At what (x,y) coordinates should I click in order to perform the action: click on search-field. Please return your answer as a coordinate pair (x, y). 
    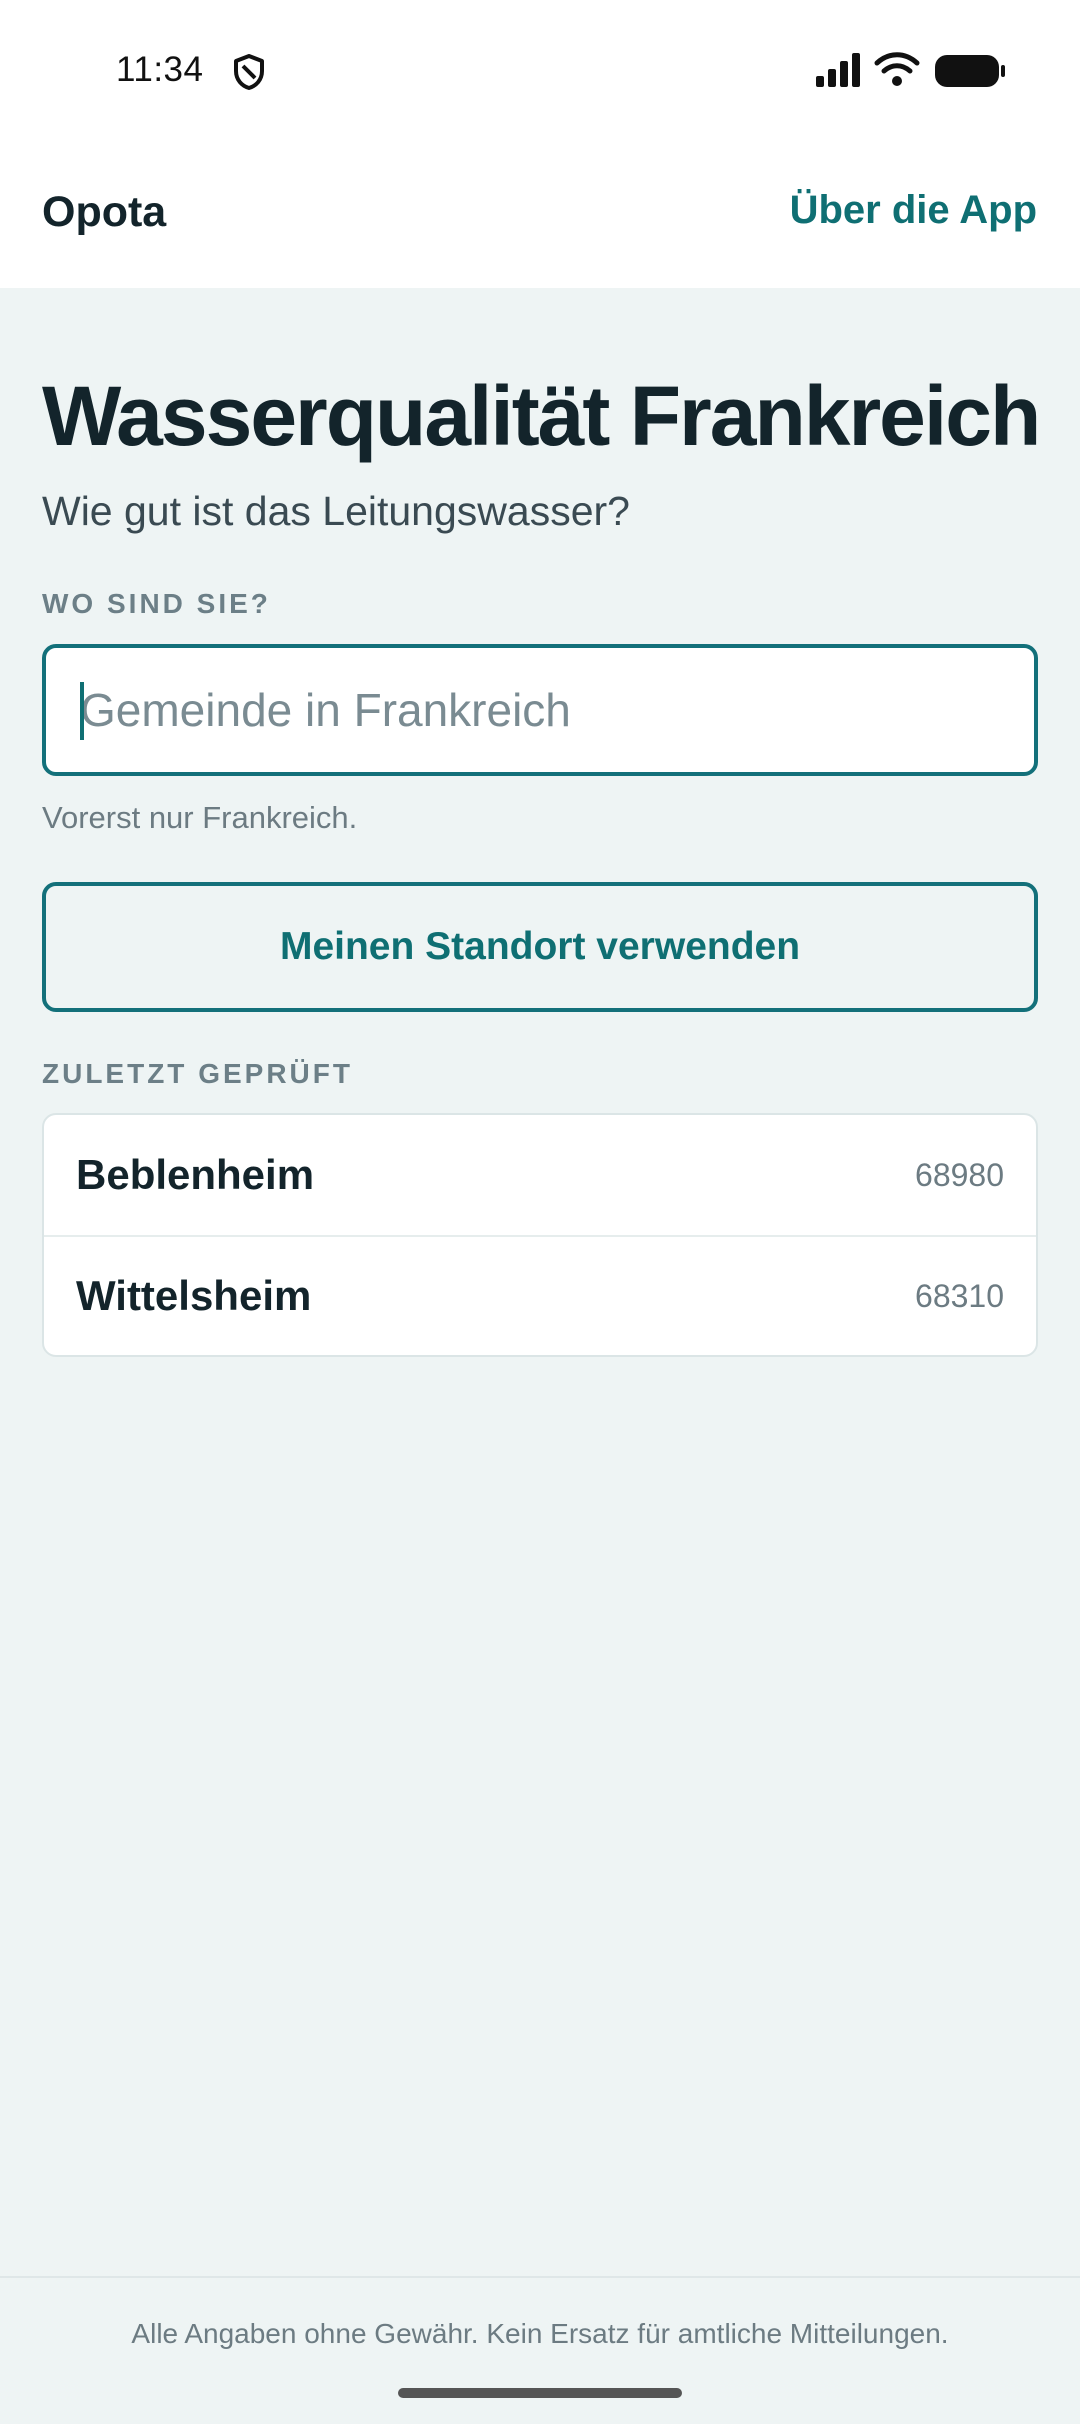
    Looking at the image, I should click on (540, 710).